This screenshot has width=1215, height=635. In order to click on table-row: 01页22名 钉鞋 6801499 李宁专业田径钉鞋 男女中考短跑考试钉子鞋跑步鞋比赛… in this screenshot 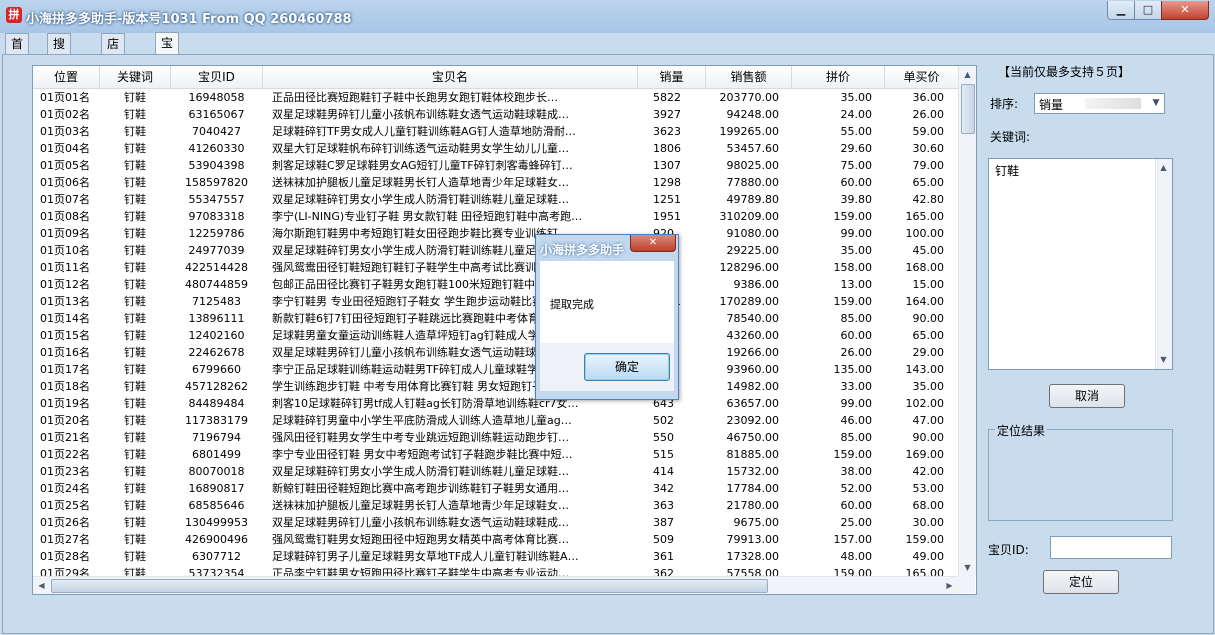, I will do `click(495, 454)`.